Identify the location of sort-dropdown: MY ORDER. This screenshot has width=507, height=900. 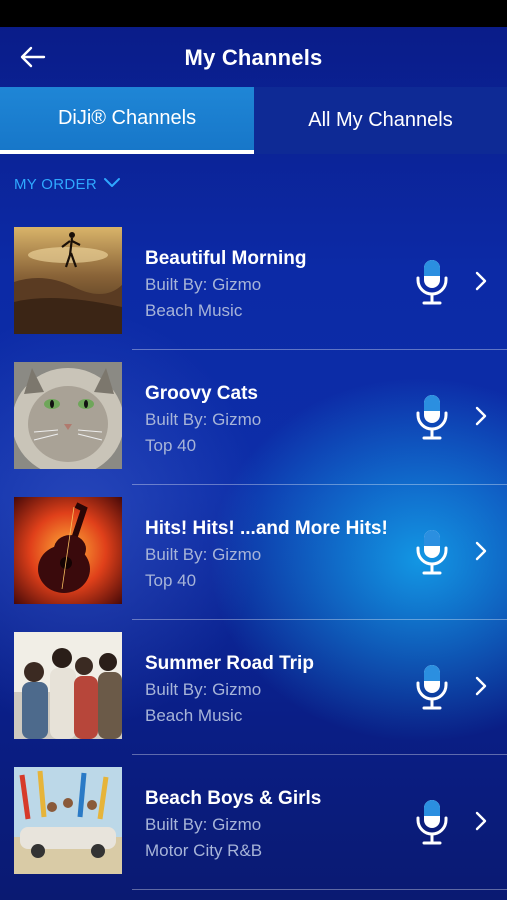
(67, 184).